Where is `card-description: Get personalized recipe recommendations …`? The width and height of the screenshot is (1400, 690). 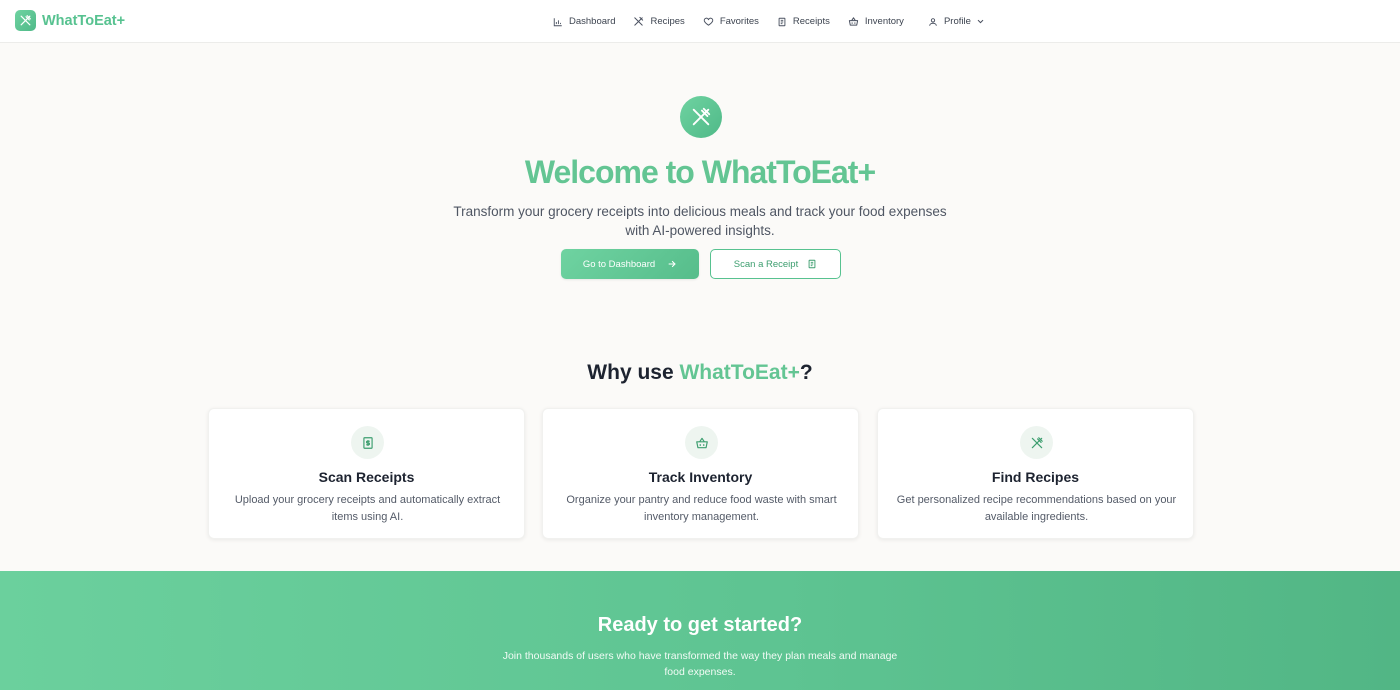
card-description: Get personalized recipe recommendations … is located at coordinates (1036, 508).